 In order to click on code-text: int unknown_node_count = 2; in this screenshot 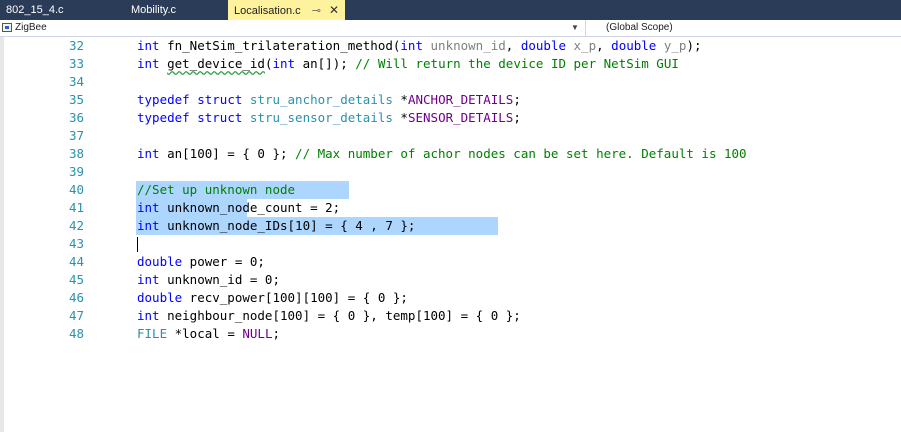, I will do `click(238, 208)`.